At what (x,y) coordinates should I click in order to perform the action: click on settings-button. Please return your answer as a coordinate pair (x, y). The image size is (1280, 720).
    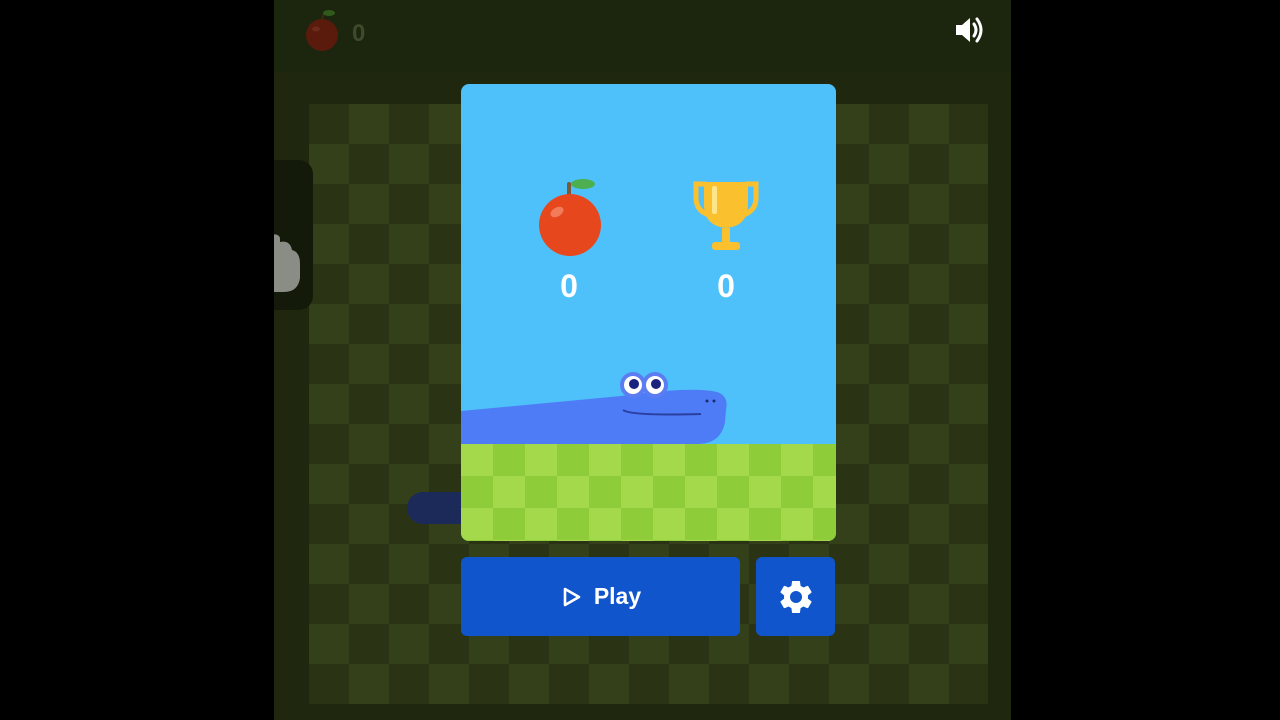
    Looking at the image, I should click on (795, 596).